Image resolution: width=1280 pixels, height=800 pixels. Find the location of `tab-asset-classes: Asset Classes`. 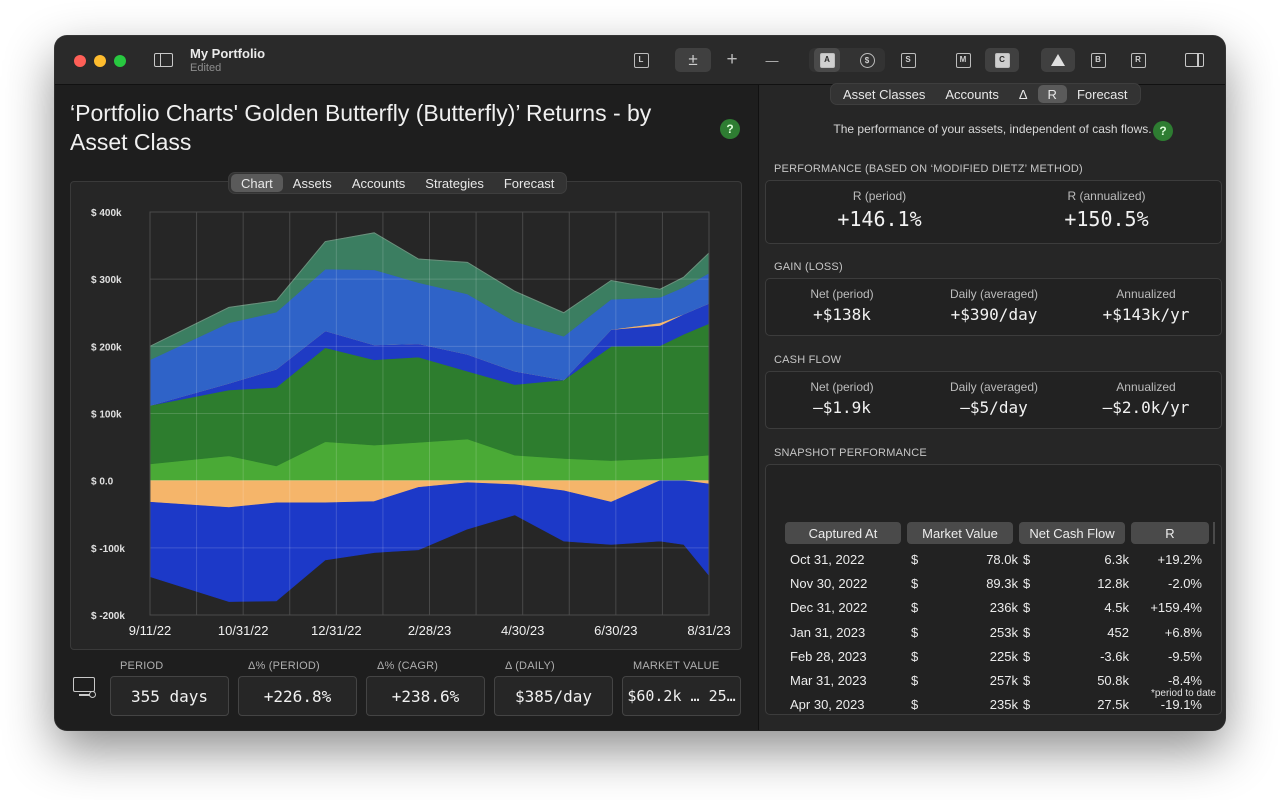

tab-asset-classes: Asset Classes is located at coordinates (884, 94).